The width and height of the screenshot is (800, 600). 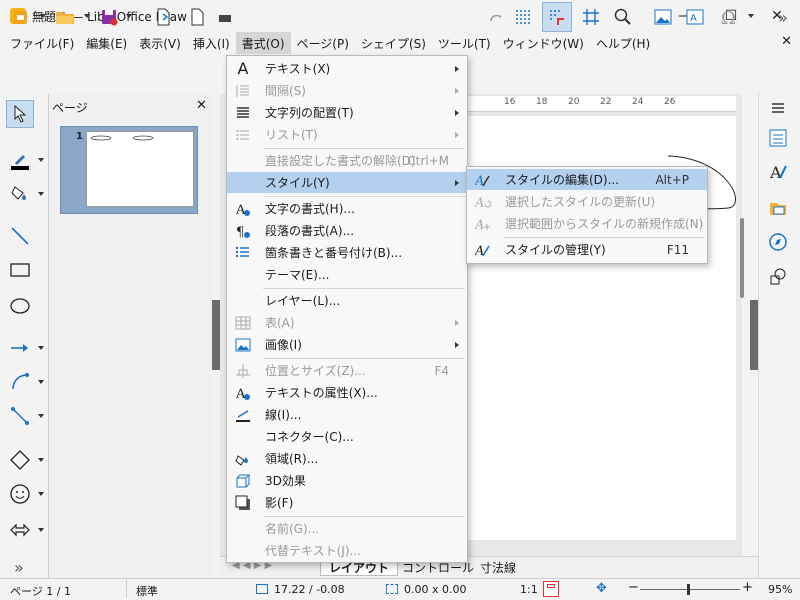 I want to click on block-arrows-icon, so click(x=20, y=530).